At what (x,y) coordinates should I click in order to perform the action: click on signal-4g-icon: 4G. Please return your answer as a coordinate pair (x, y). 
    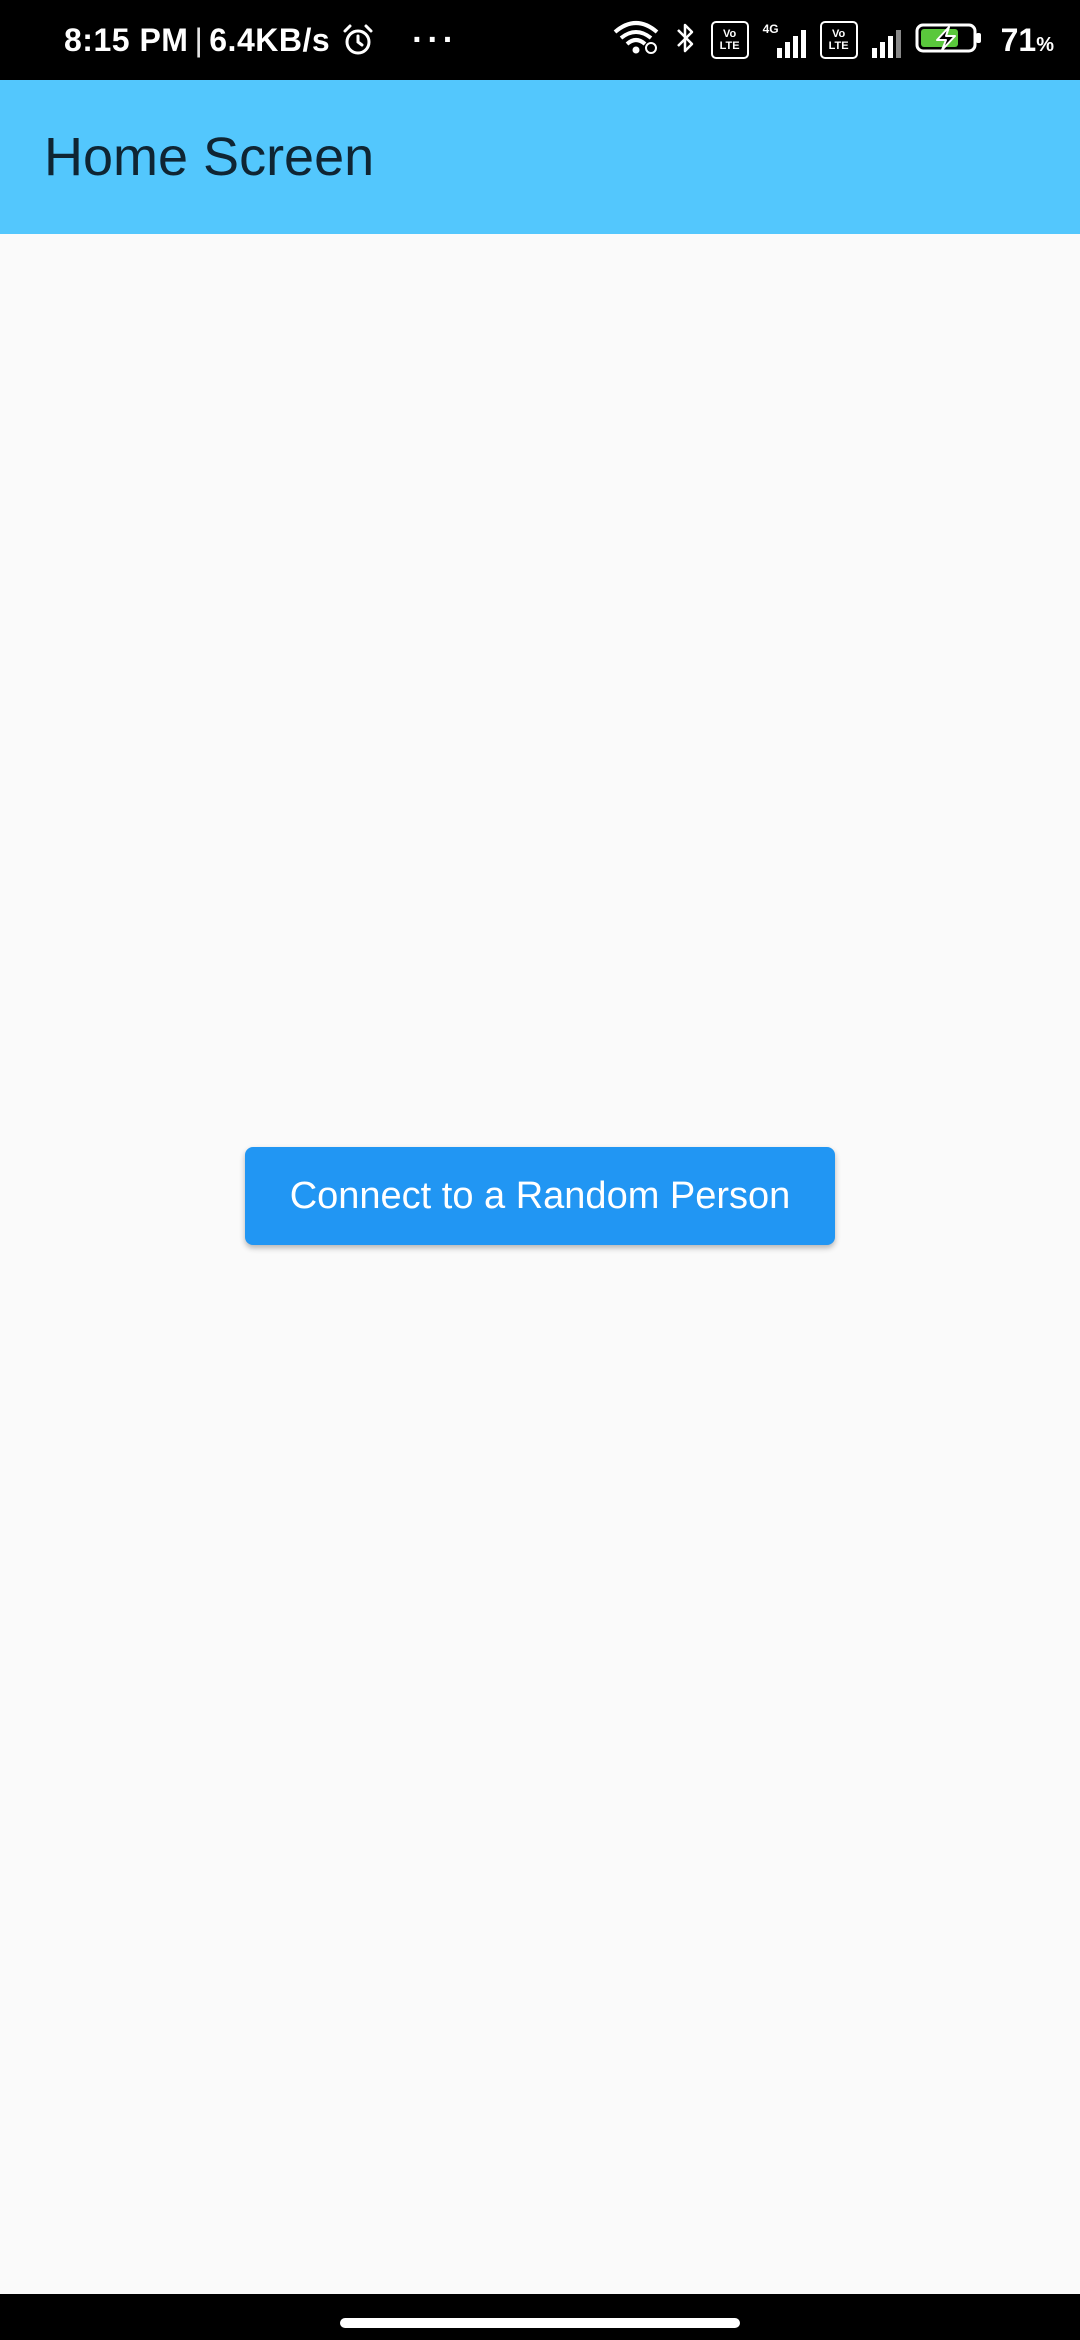
    Looking at the image, I should click on (784, 40).